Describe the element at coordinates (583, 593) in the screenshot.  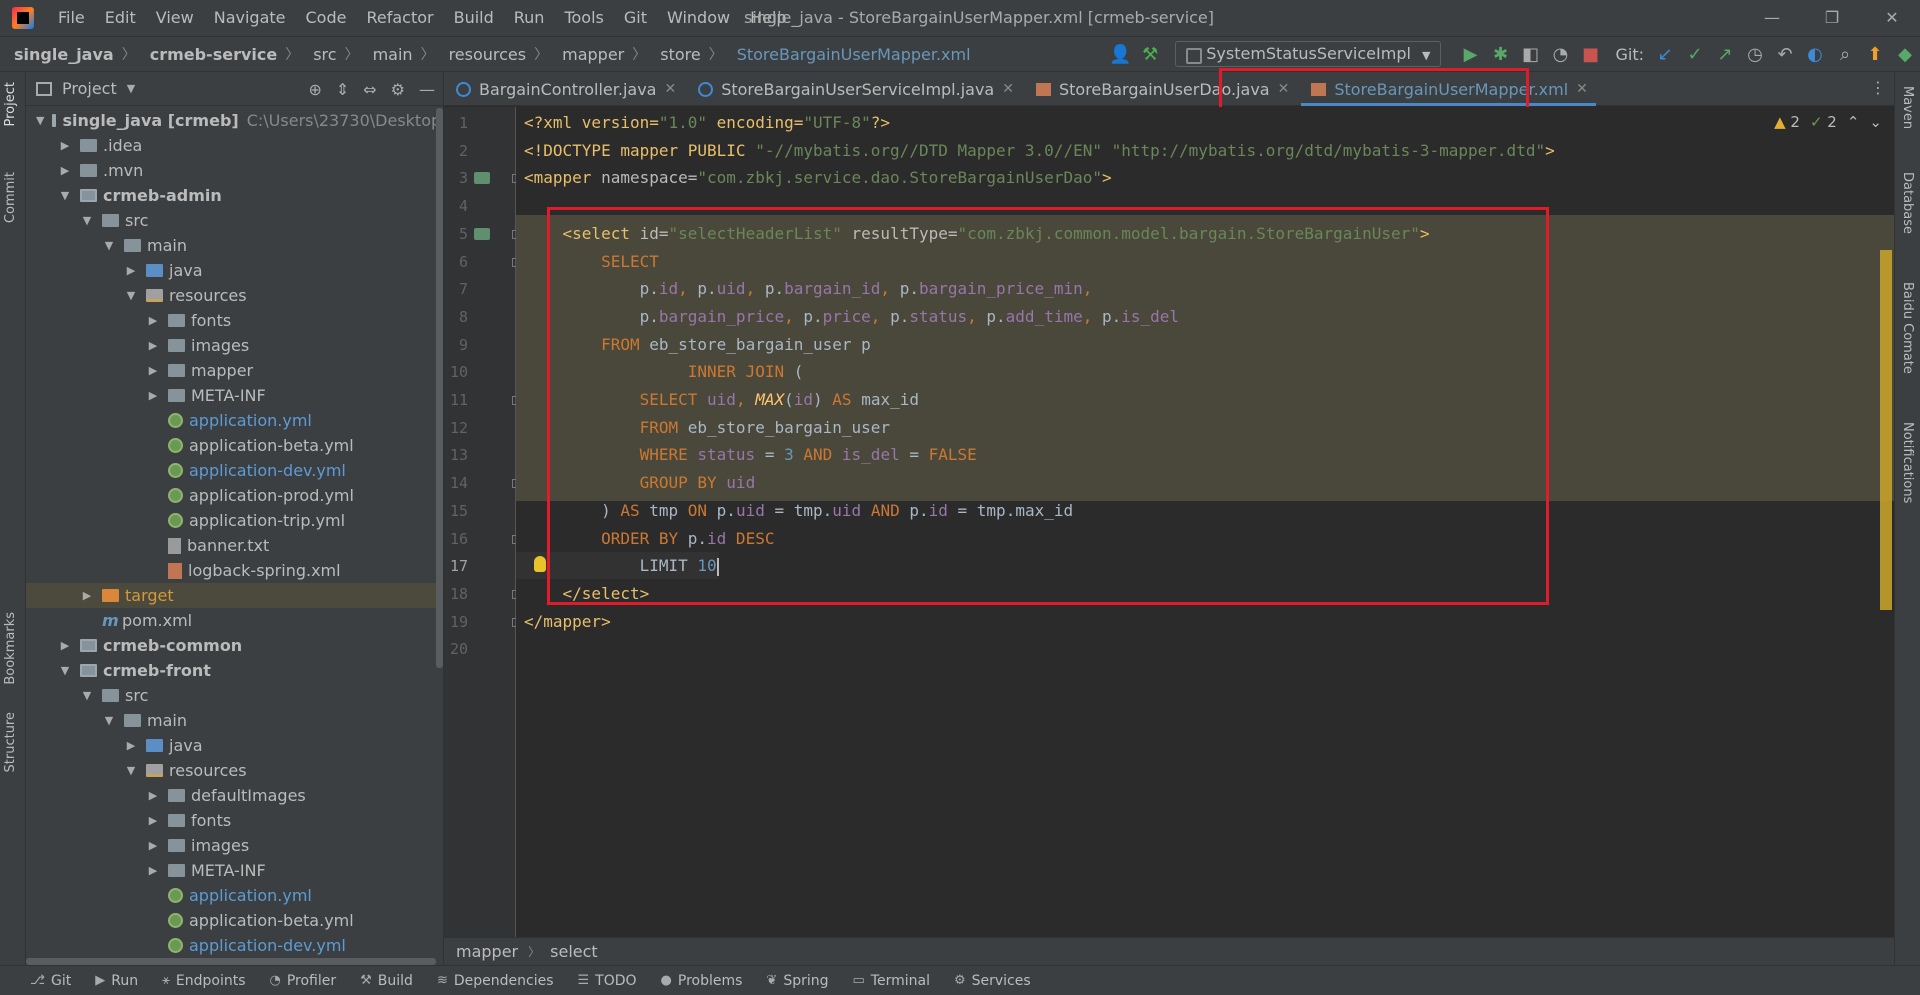
I see `code-line: </select>` at that location.